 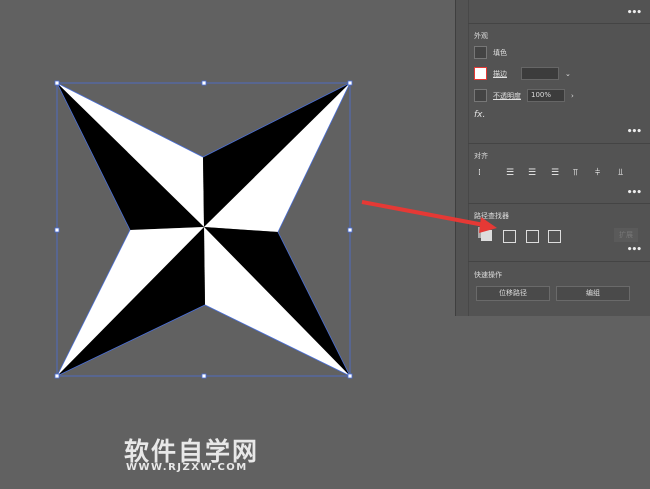 What do you see at coordinates (429, 216) in the screenshot?
I see `red-arrow-annotation` at bounding box center [429, 216].